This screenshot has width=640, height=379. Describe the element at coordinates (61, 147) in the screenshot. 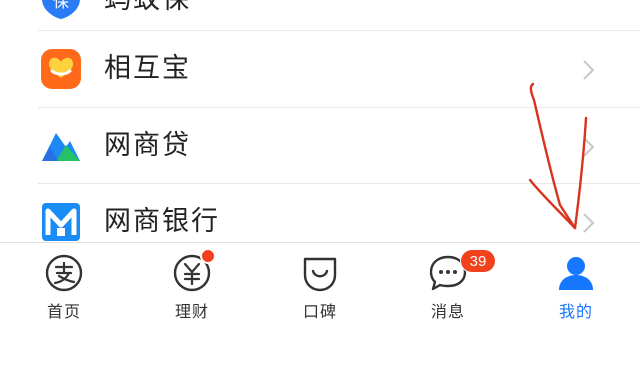

I see `mybank-loan-icon` at that location.